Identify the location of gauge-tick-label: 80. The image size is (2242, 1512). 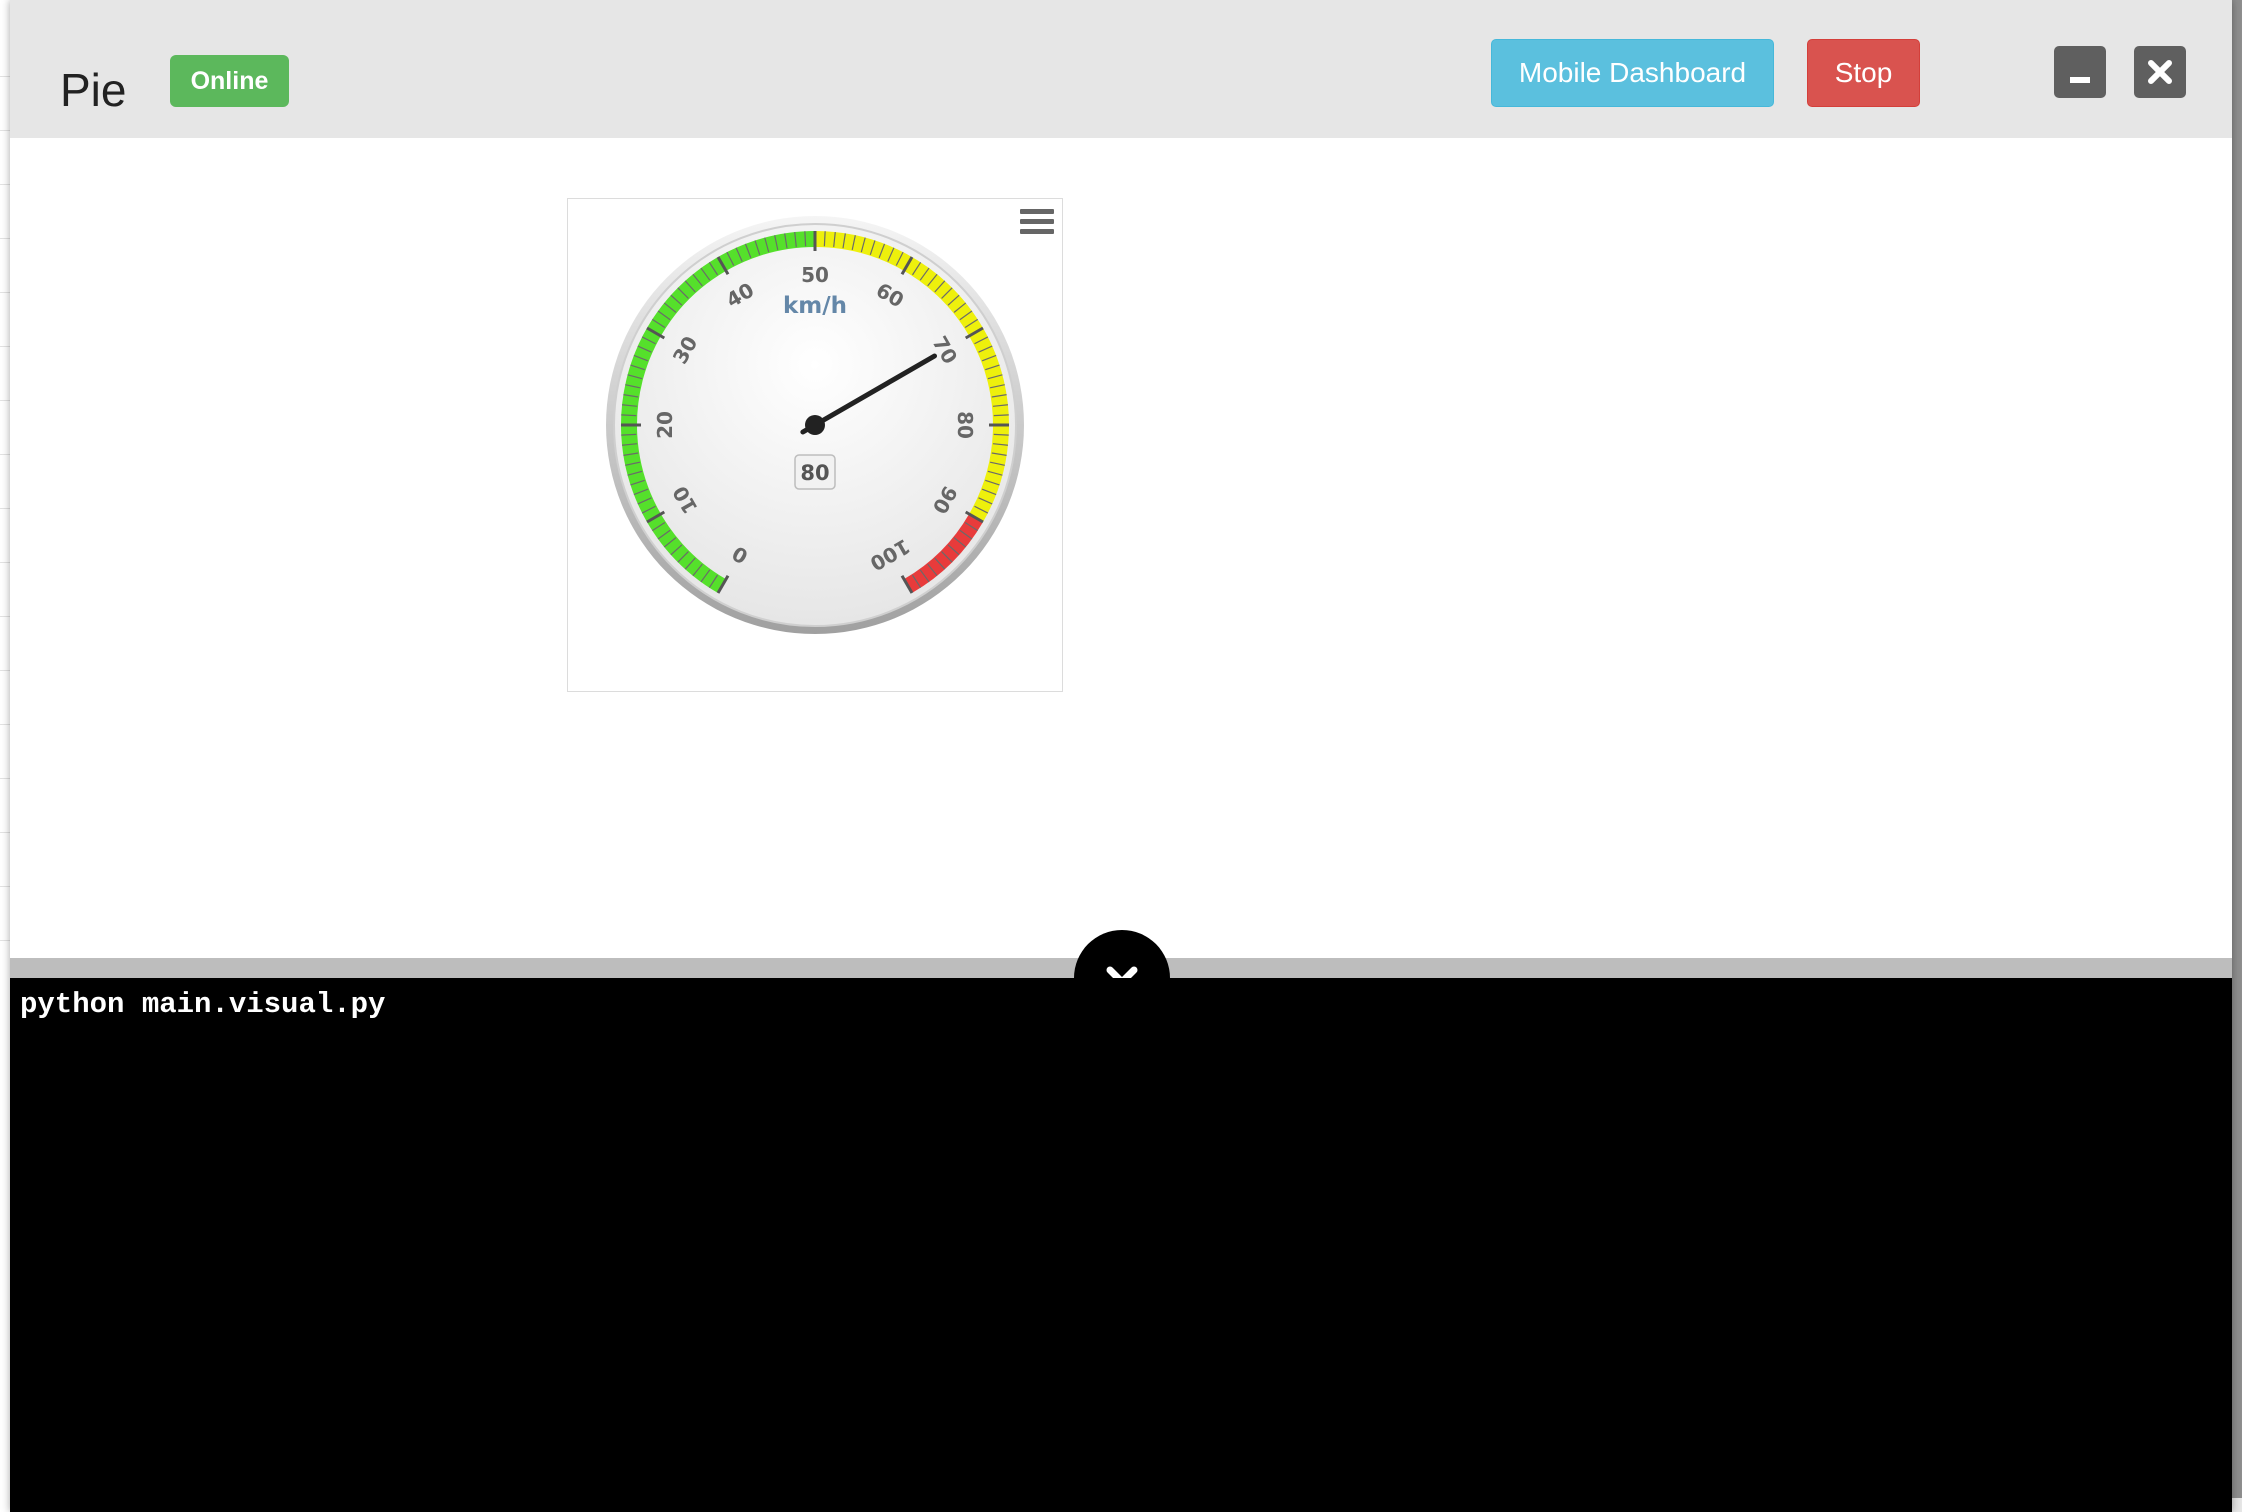
(965, 425).